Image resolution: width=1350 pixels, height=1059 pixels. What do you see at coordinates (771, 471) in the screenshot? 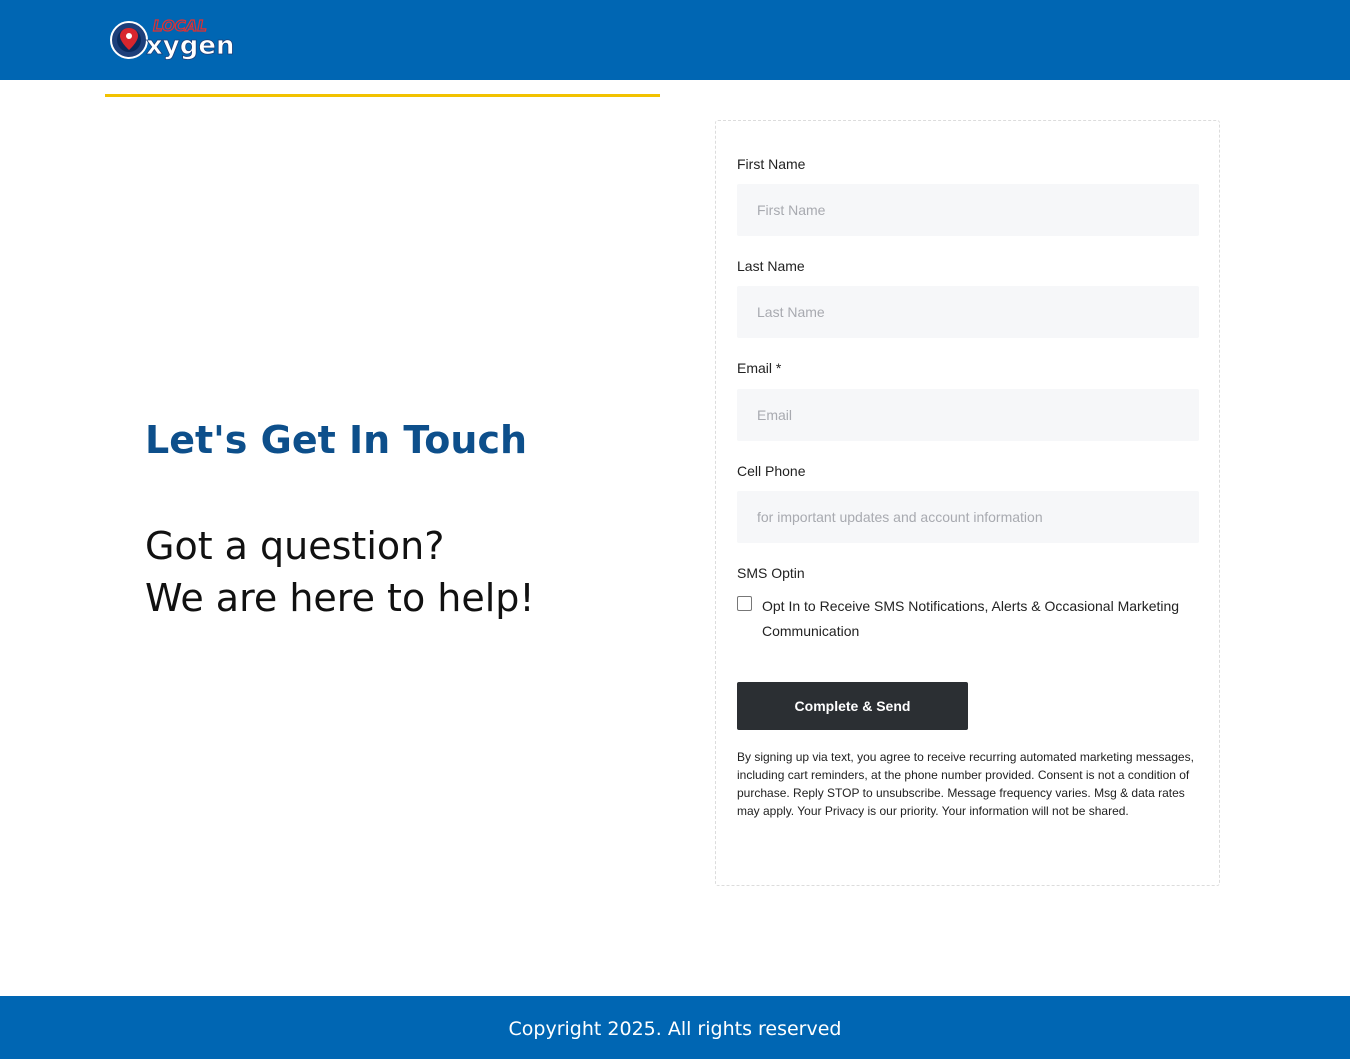
I see `cell-phone-label: Cell Phone` at bounding box center [771, 471].